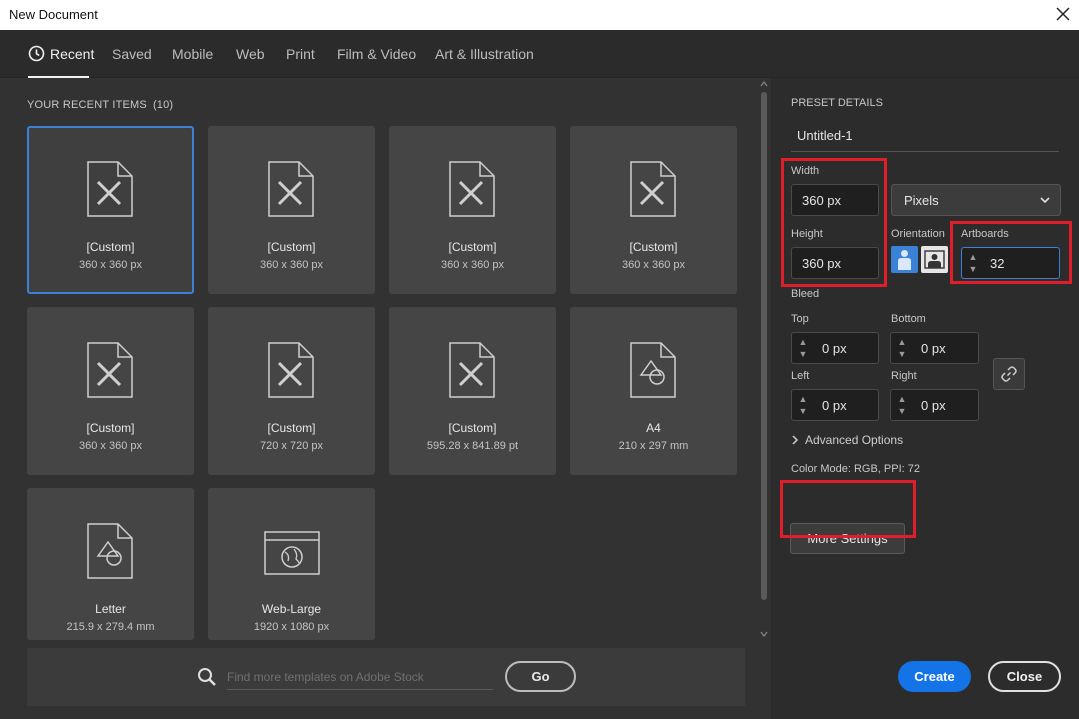 Image resolution: width=1079 pixels, height=719 pixels. Describe the element at coordinates (132, 54) in the screenshot. I see `tab-saved: Saved` at that location.